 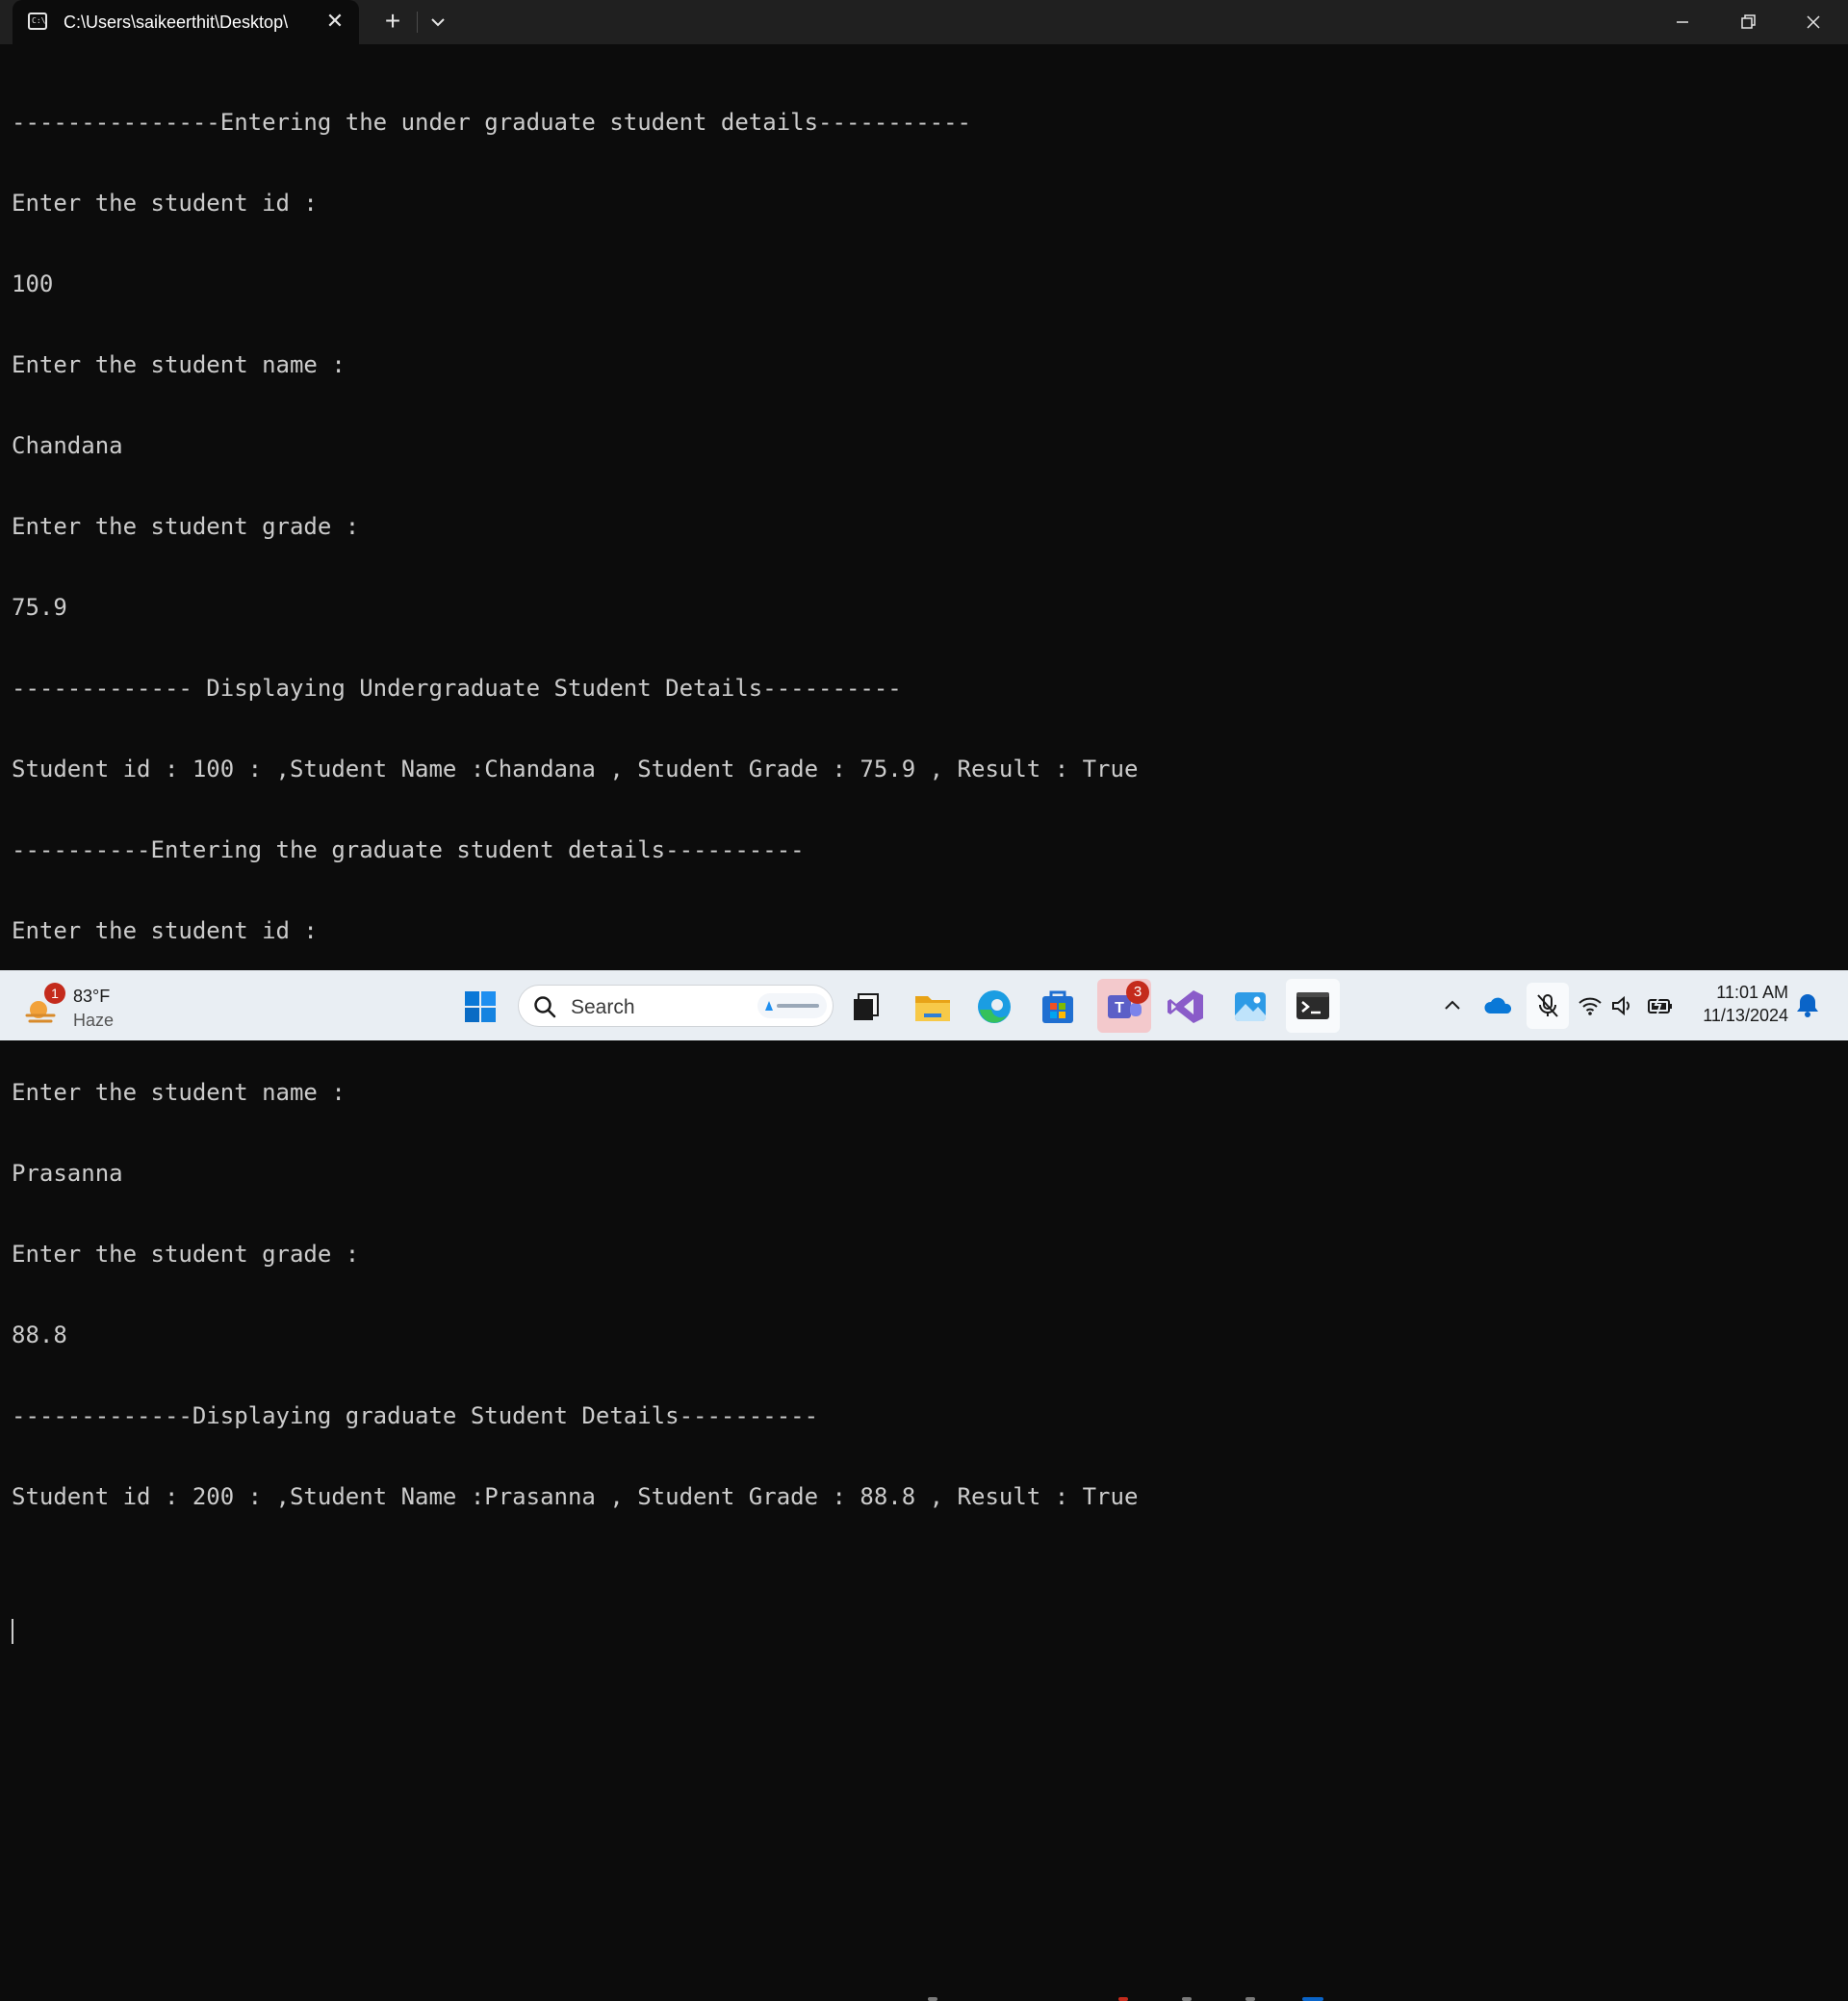 I want to click on title-bar: C:\ C:\Users\saikeerthit\Desktop\ ✕ +, so click(x=924, y=22).